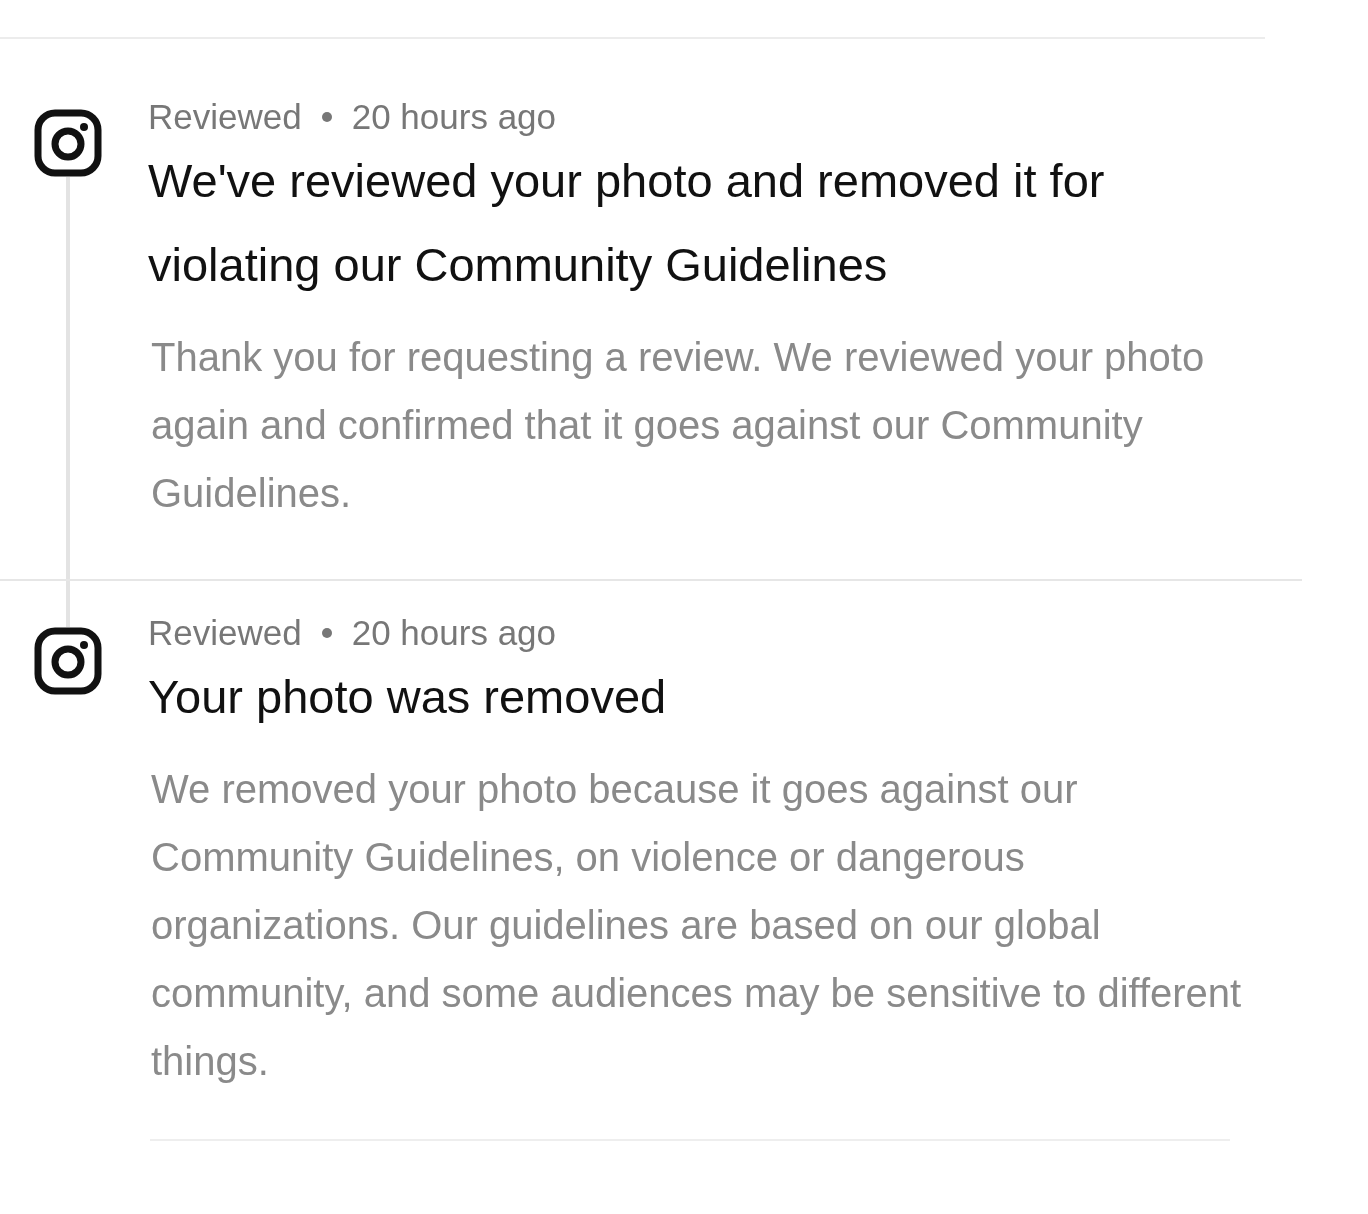  What do you see at coordinates (408, 697) in the screenshot?
I see `notification-title: Your photo was removed` at bounding box center [408, 697].